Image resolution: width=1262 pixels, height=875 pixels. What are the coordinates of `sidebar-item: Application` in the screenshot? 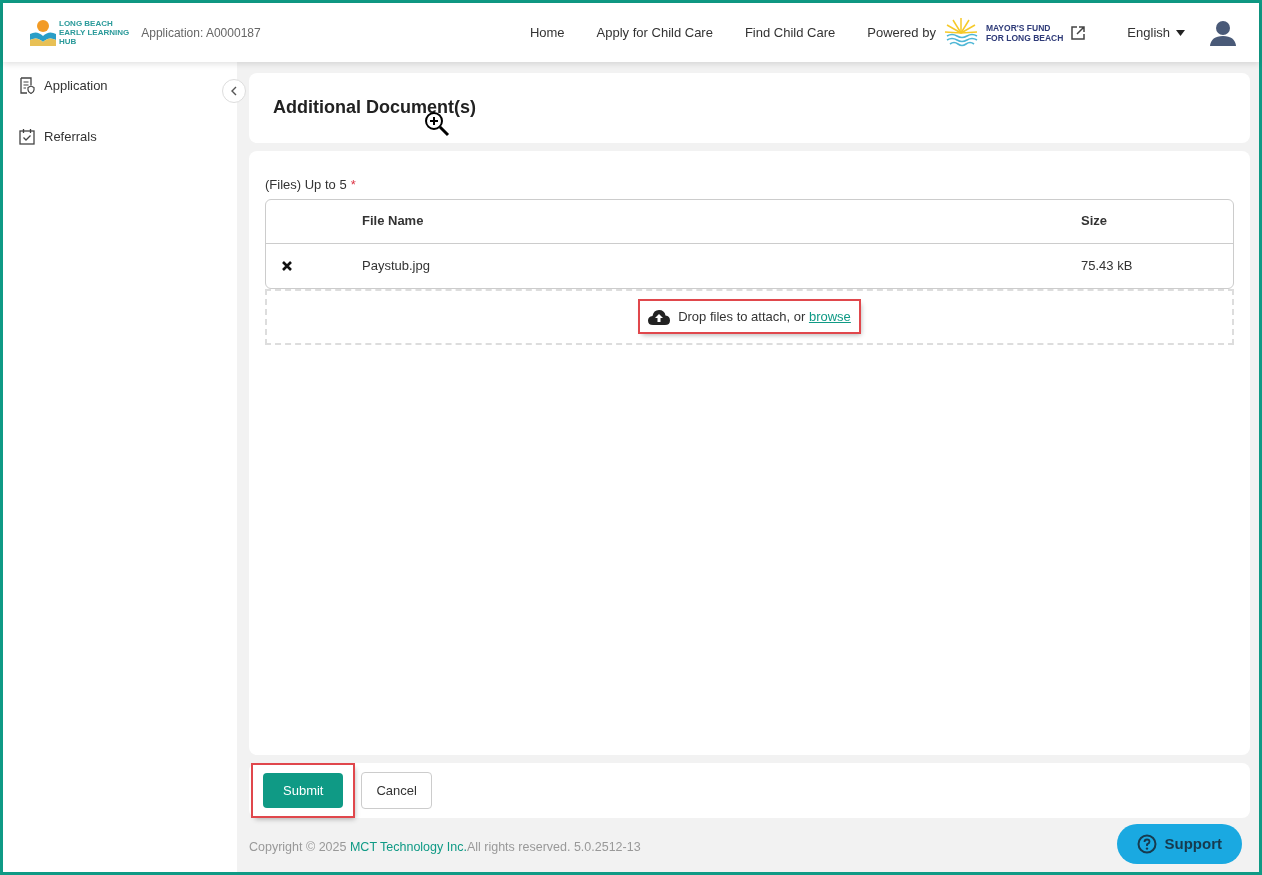 It's located at (108, 86).